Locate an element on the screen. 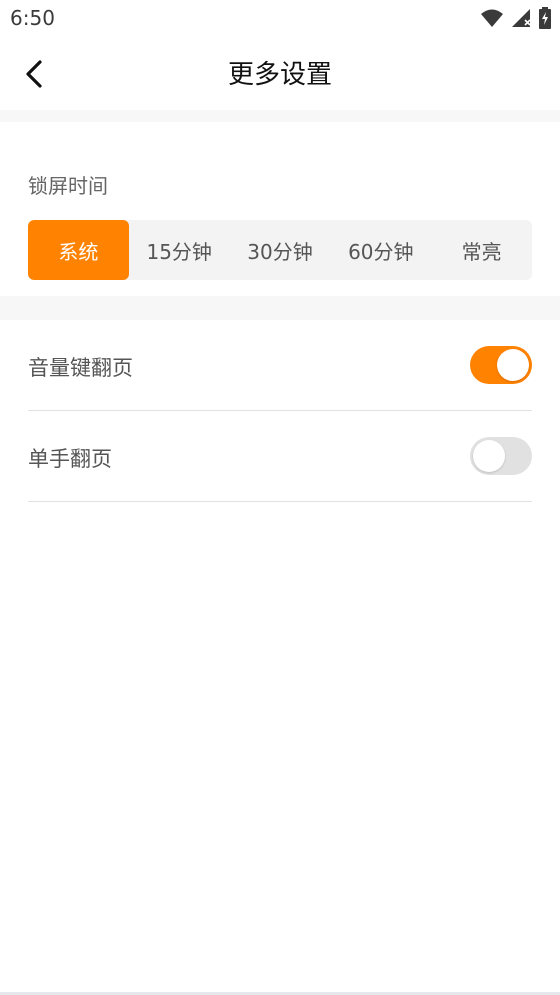  page-title: 更多设置 is located at coordinates (279, 75).